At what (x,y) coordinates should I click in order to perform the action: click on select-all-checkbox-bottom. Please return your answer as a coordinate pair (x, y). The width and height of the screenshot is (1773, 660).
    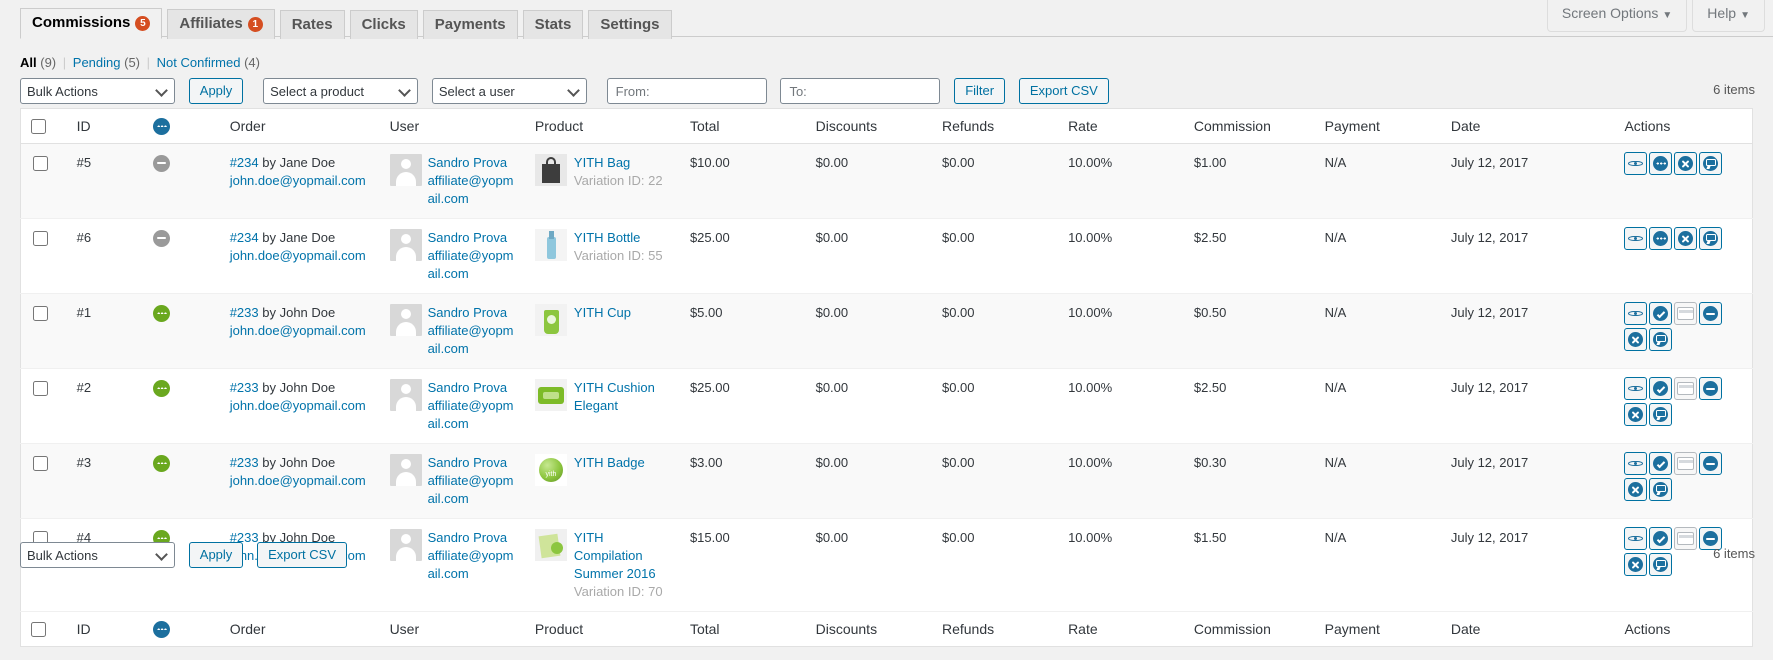
    Looking at the image, I should click on (38, 630).